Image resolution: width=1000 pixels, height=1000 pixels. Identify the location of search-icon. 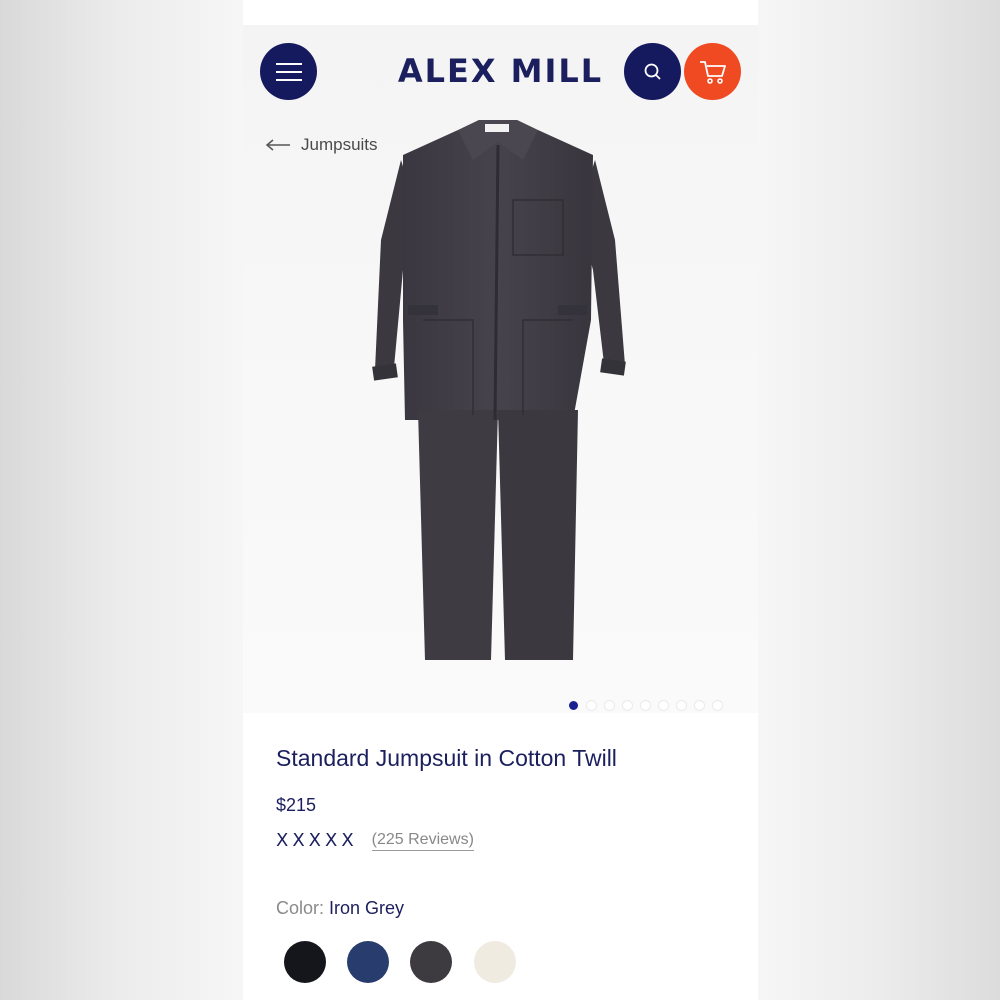
(652, 71).